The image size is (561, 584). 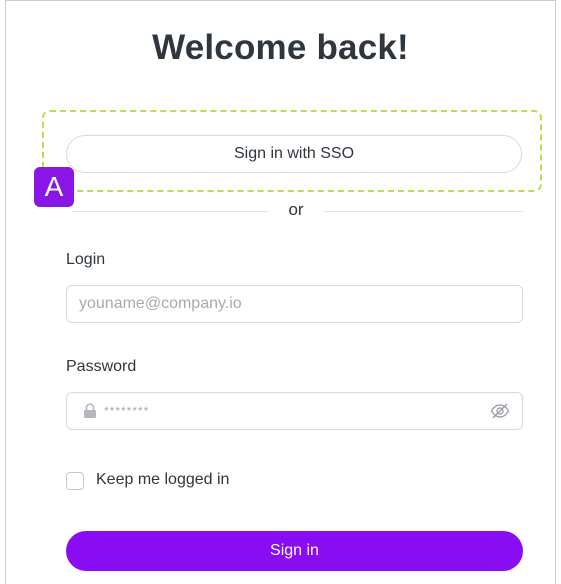 What do you see at coordinates (162, 480) in the screenshot?
I see `keep-logged-in-label: Keep me logged in` at bounding box center [162, 480].